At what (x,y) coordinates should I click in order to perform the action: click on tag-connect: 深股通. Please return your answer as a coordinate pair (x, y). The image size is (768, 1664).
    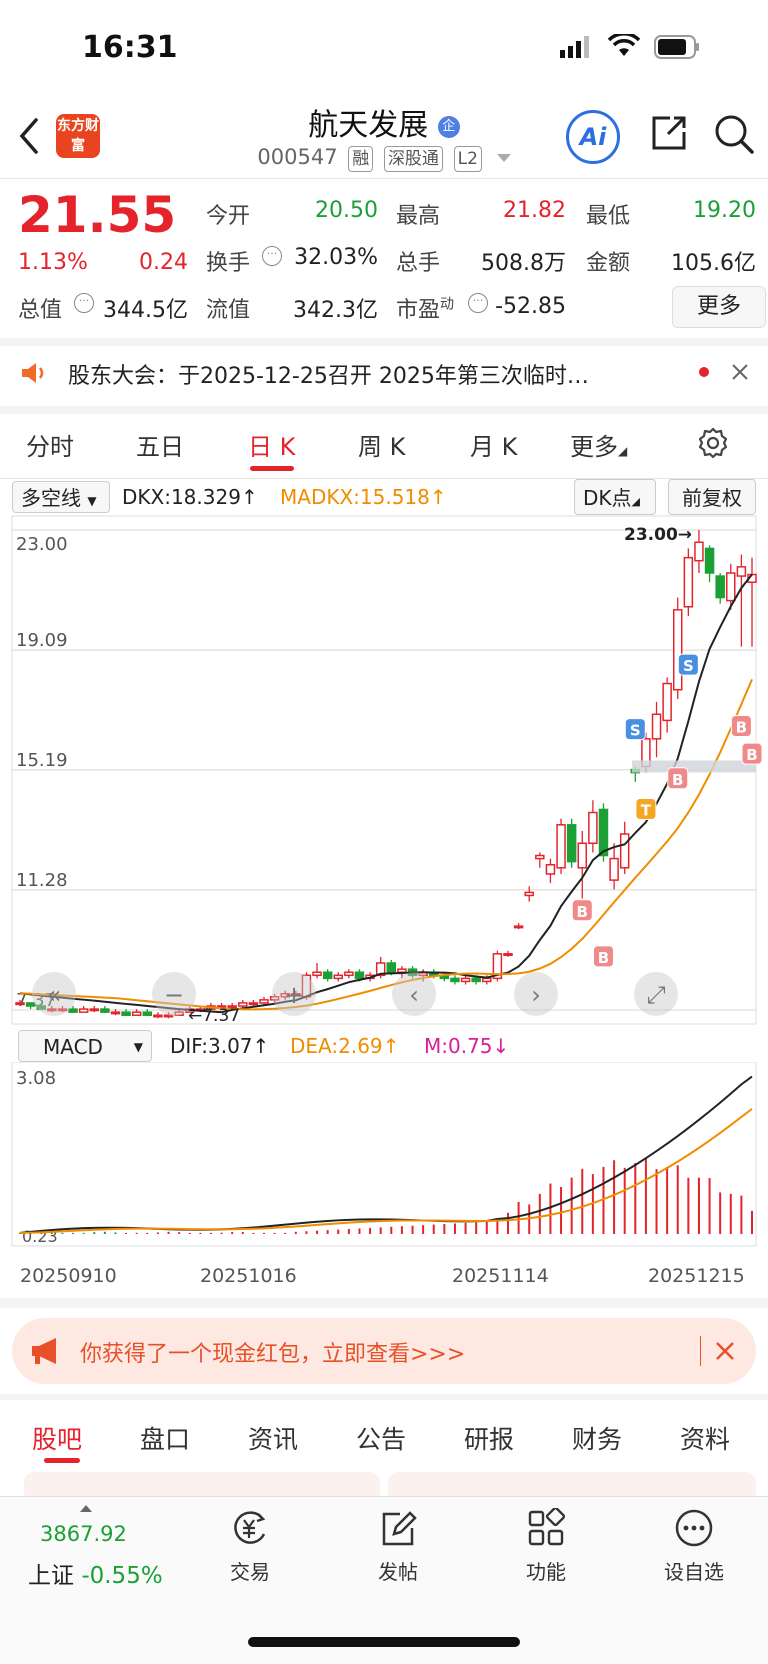
    Looking at the image, I should click on (413, 159).